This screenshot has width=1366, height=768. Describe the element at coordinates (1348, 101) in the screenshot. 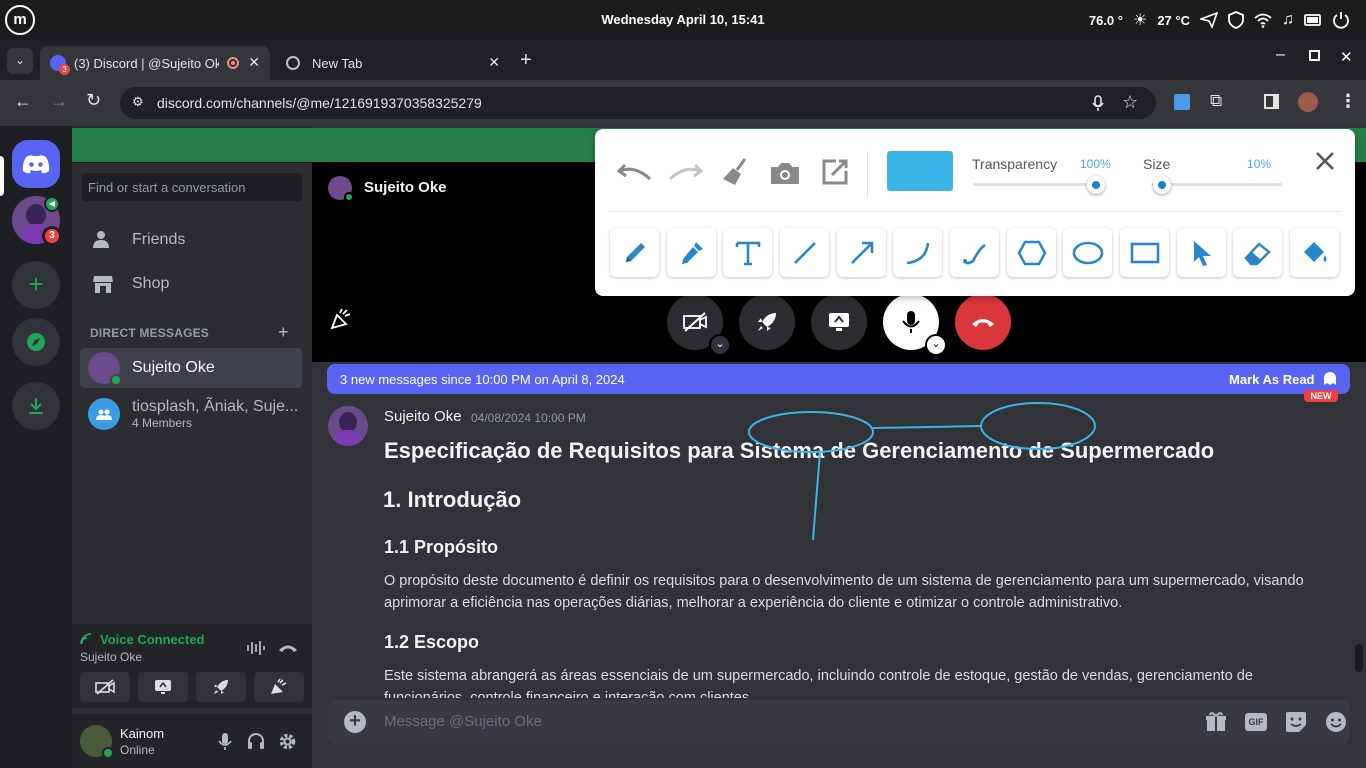

I see `browser-menu-icon: ⋮` at that location.